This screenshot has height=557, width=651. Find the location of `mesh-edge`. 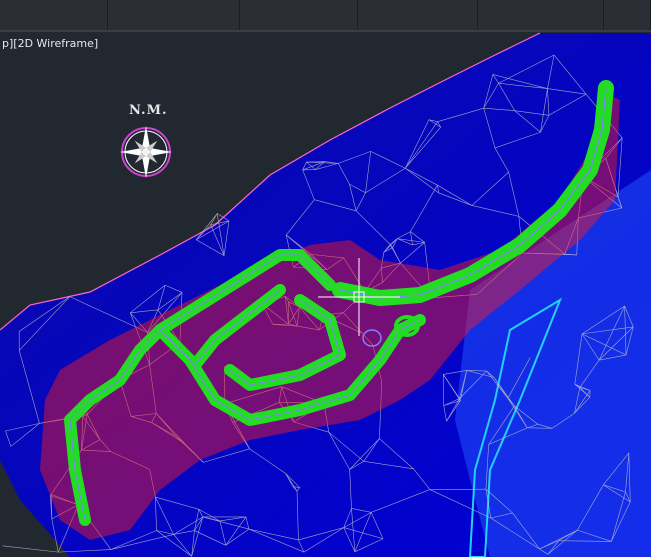

mesh-edge is located at coordinates (30, 549).